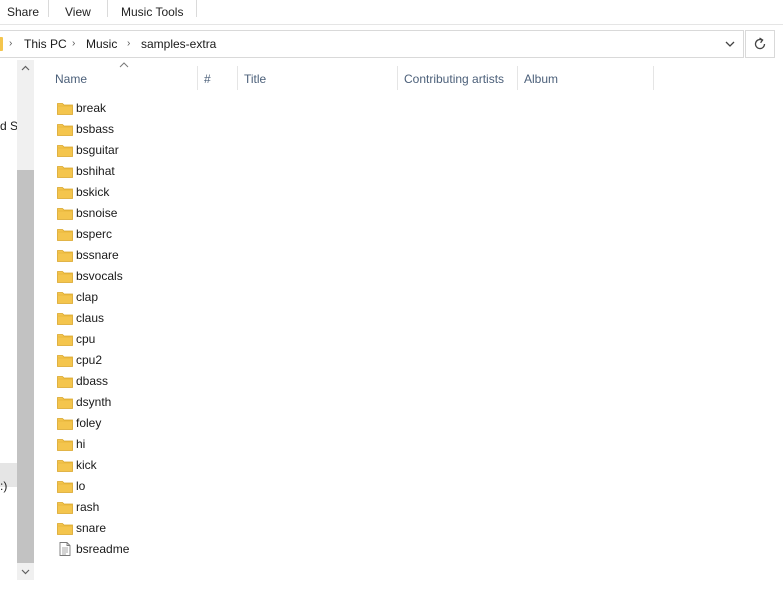 Image resolution: width=783 pixels, height=592 pixels. Describe the element at coordinates (45, 44) in the screenshot. I see `breadcrumb-this-pc: This PC` at that location.